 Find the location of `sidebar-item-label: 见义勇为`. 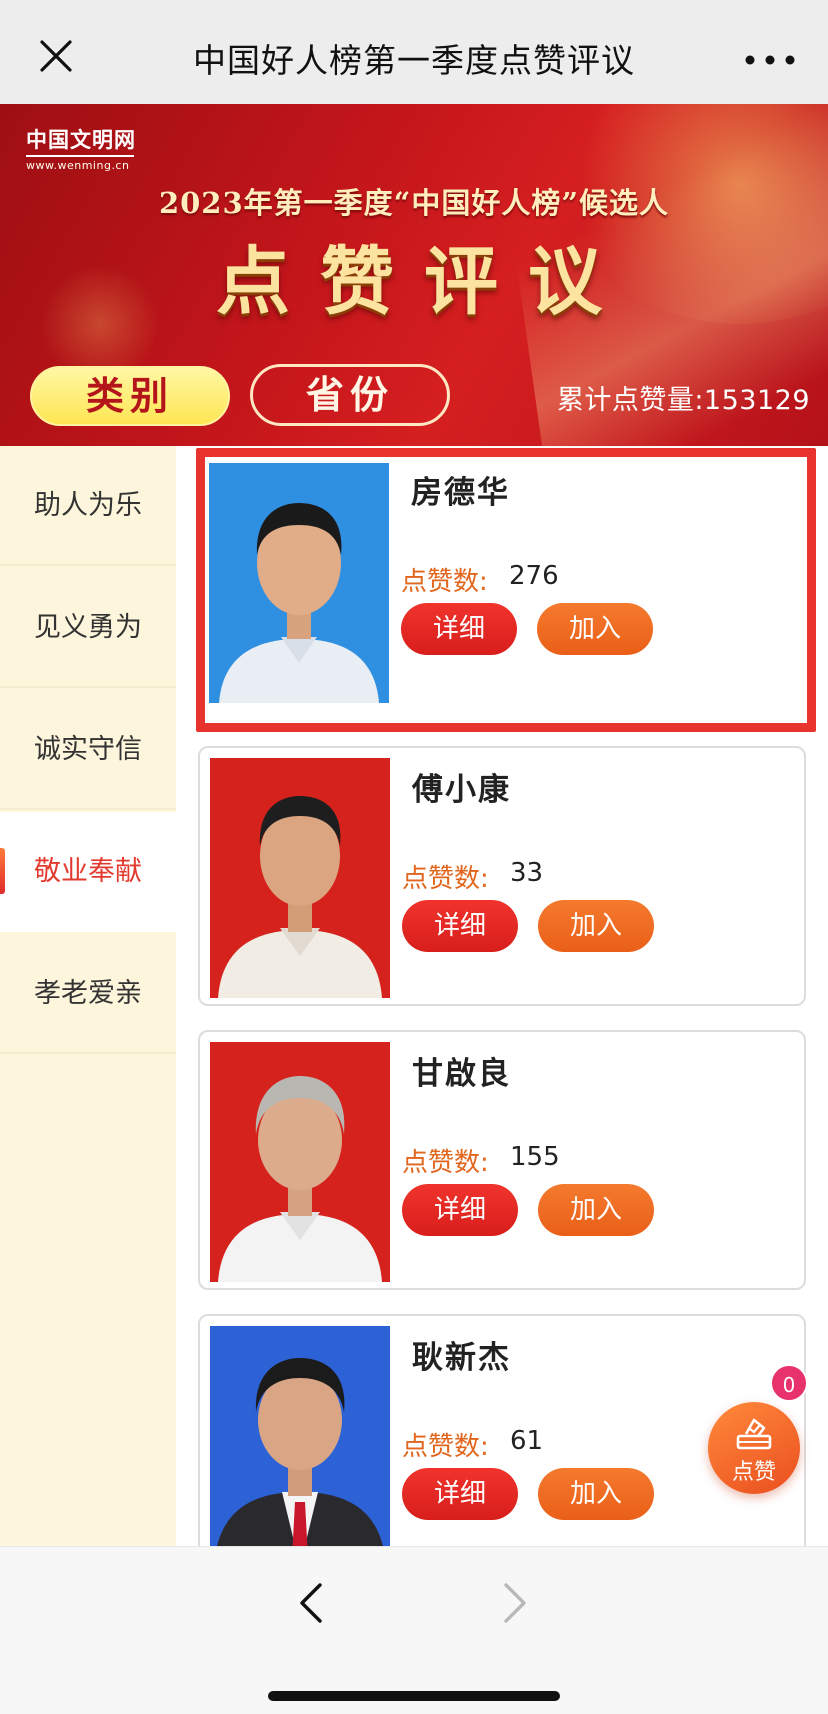

sidebar-item-label: 见义勇为 is located at coordinates (88, 627).